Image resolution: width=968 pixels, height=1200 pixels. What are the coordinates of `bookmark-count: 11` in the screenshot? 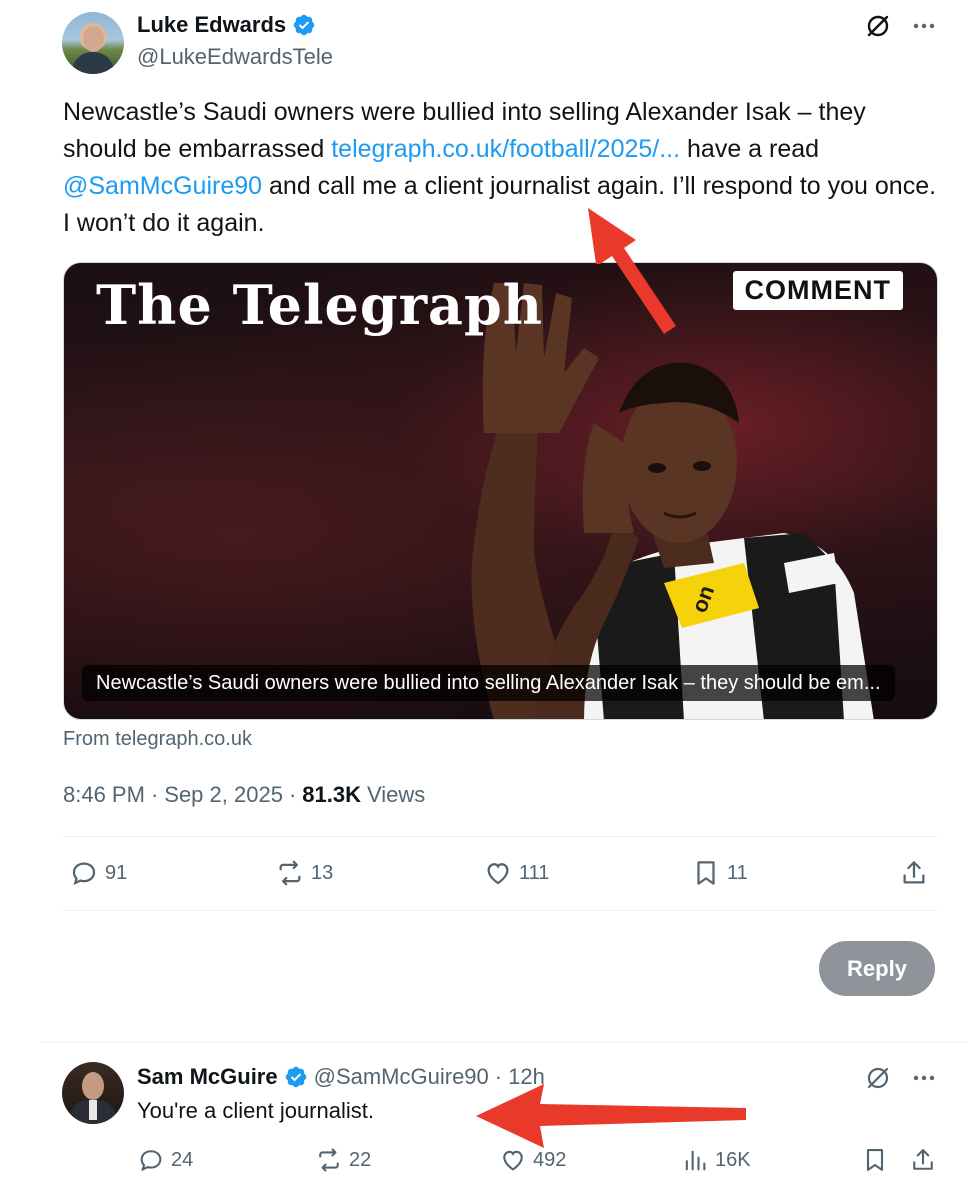 It's located at (737, 872).